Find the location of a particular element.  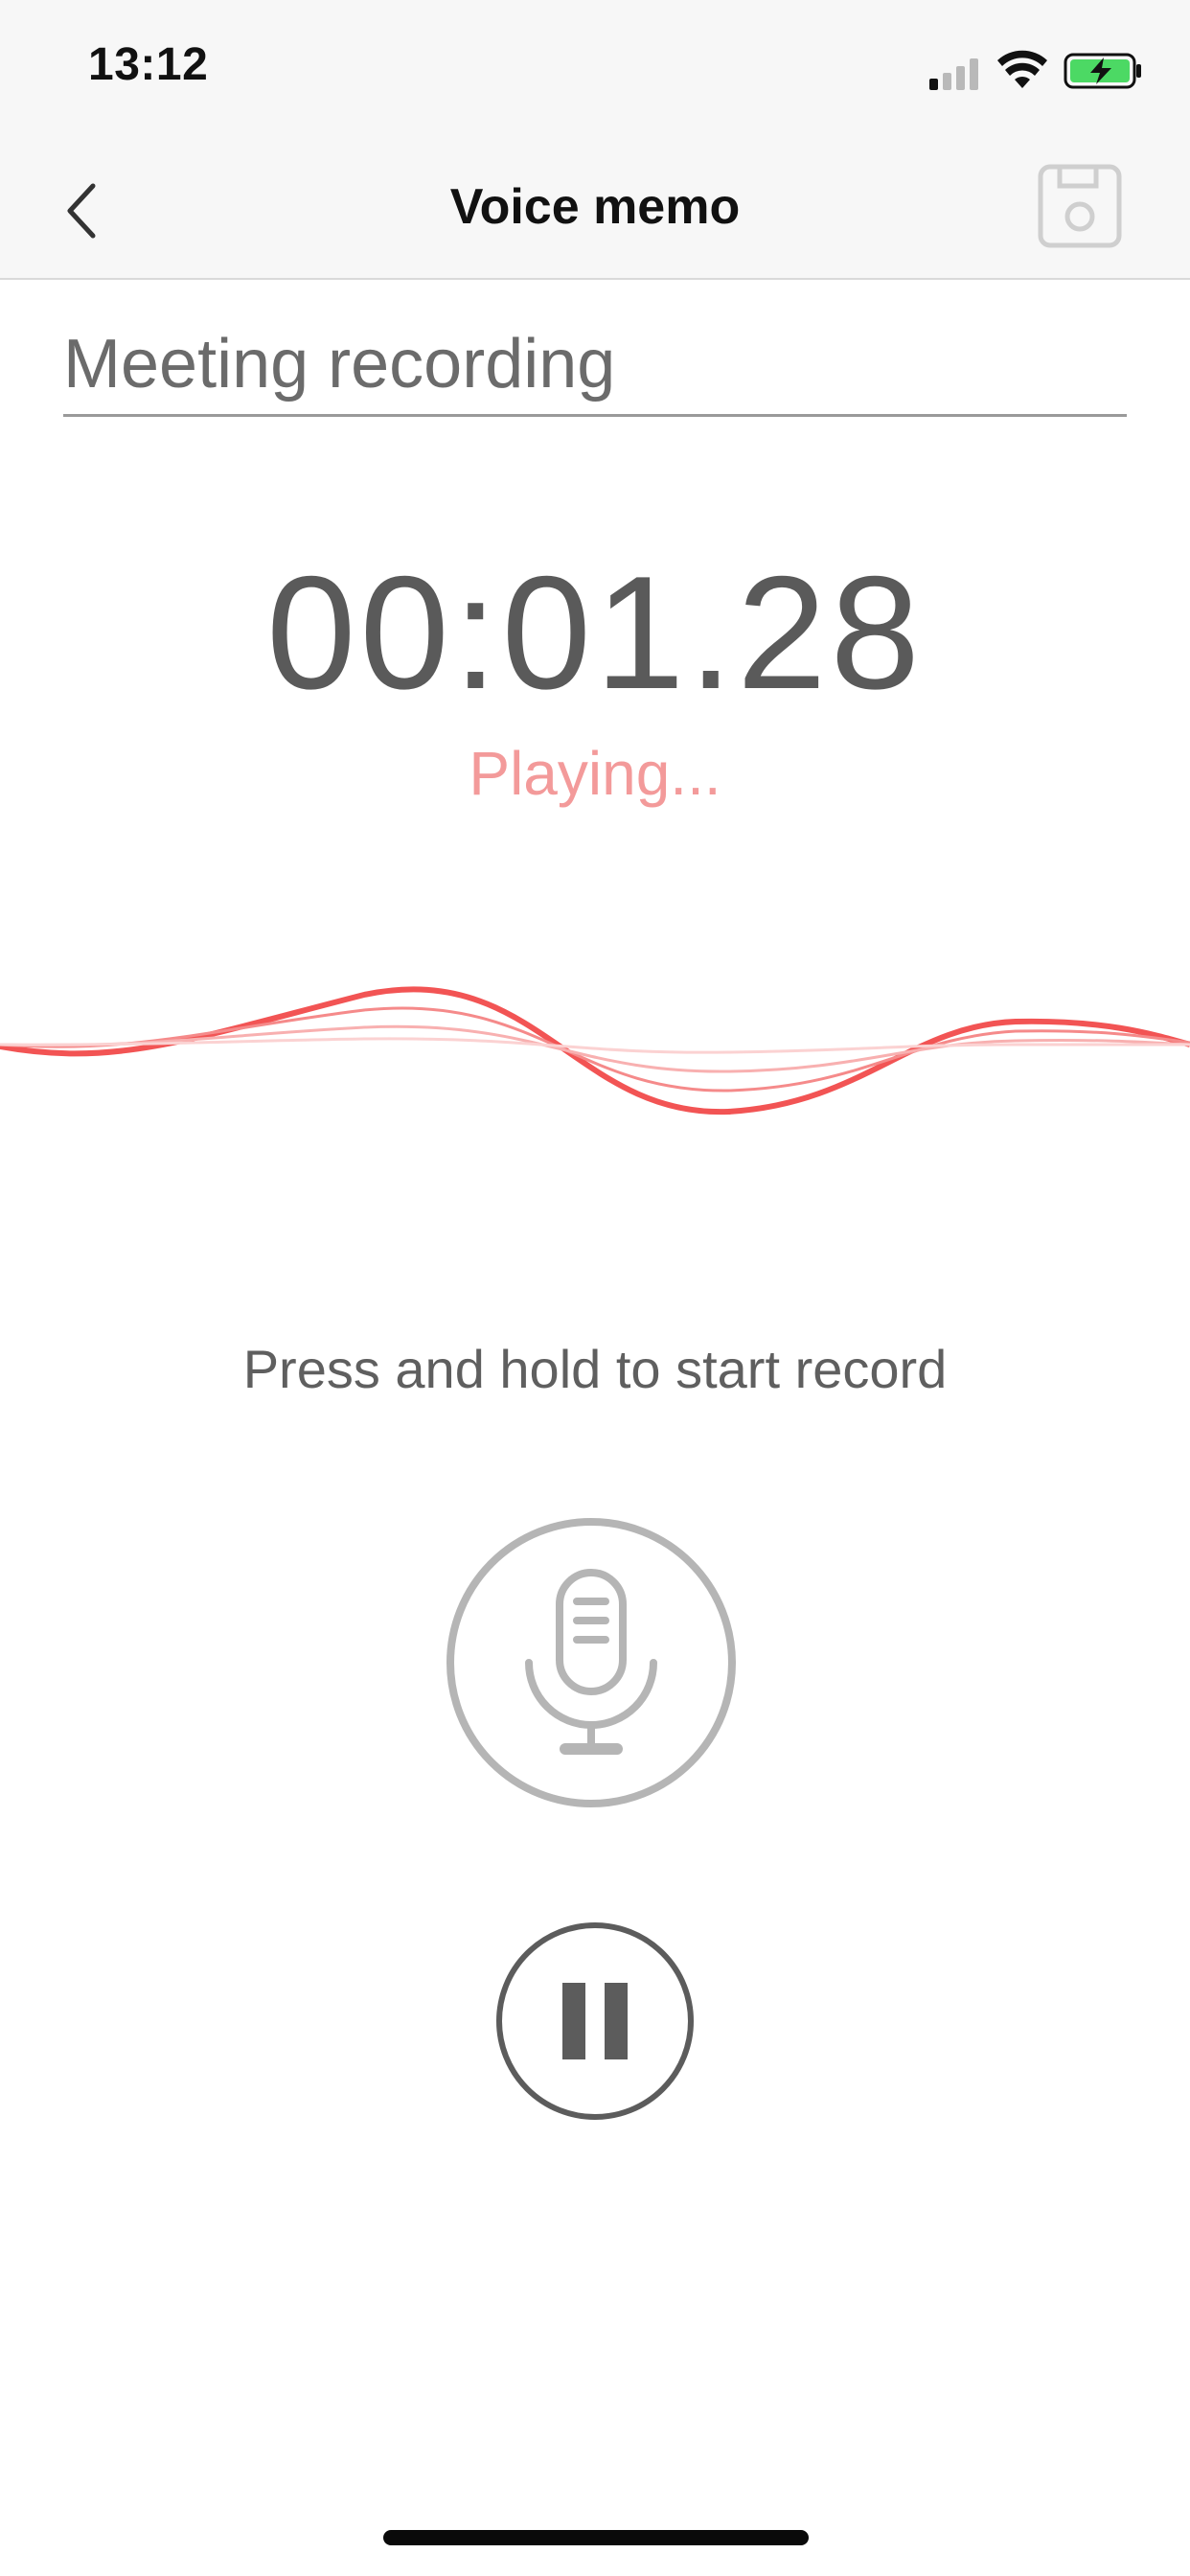

pause-button is located at coordinates (595, 2021).